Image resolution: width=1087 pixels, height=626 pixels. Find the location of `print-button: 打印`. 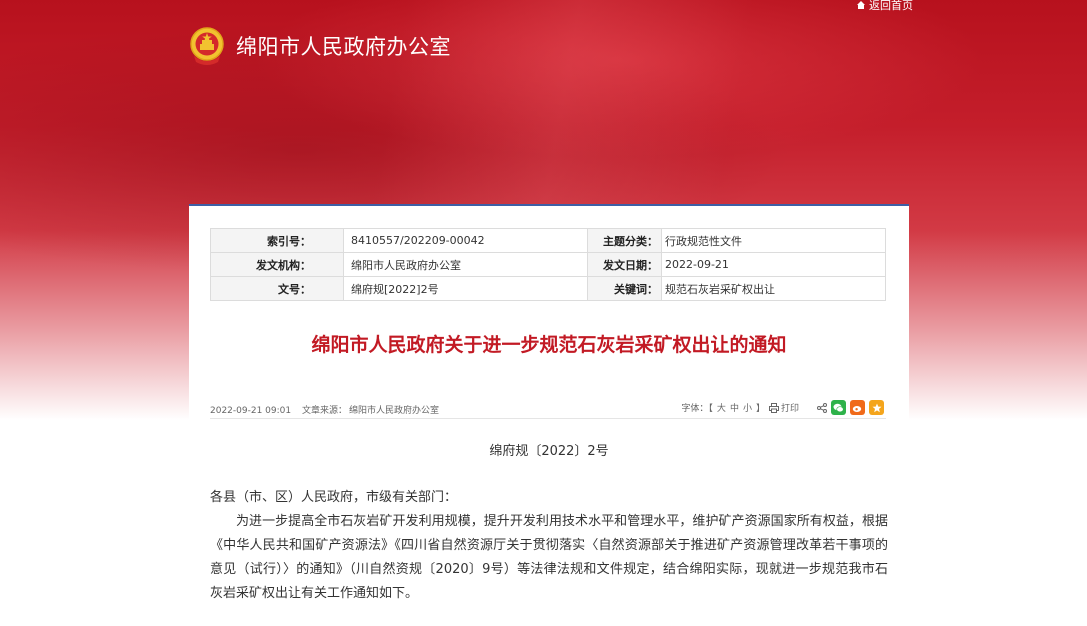

print-button: 打印 is located at coordinates (783, 407).